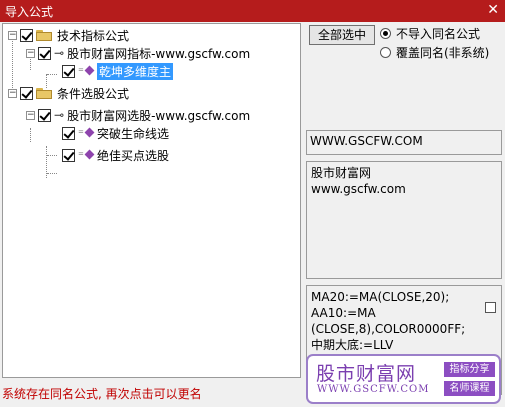  What do you see at coordinates (93, 35) in the screenshot?
I see `group-label: 技术指标公式` at bounding box center [93, 35].